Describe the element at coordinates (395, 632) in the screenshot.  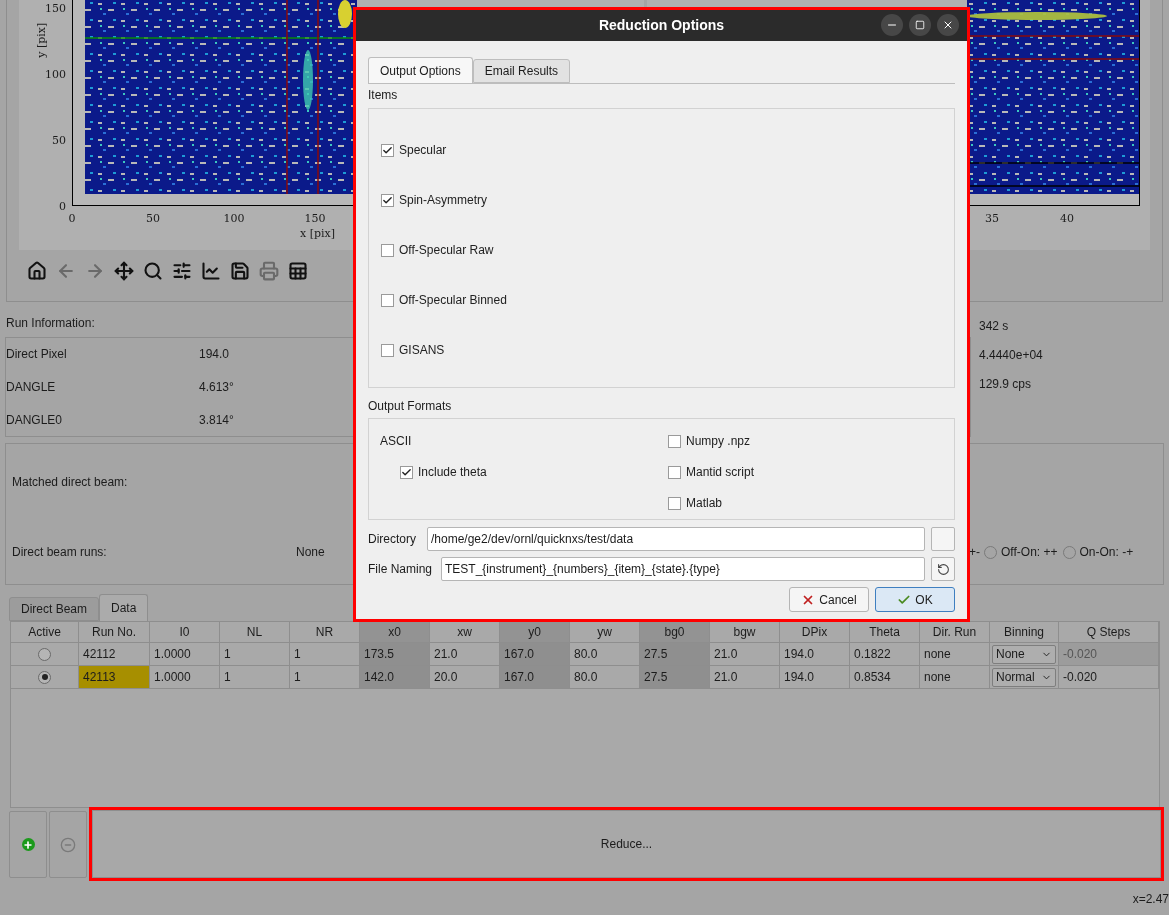
I see `column-header: x0` at that location.